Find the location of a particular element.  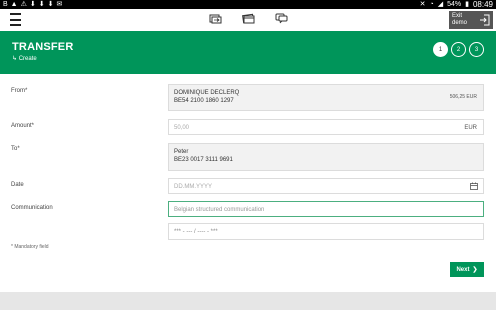

status-bar: B ▲ ⚠ ⬇ ⬇ ⬇ ✉ ✕ ◔ ◢ 54% ▮ 08:49 is located at coordinates (248, 4).